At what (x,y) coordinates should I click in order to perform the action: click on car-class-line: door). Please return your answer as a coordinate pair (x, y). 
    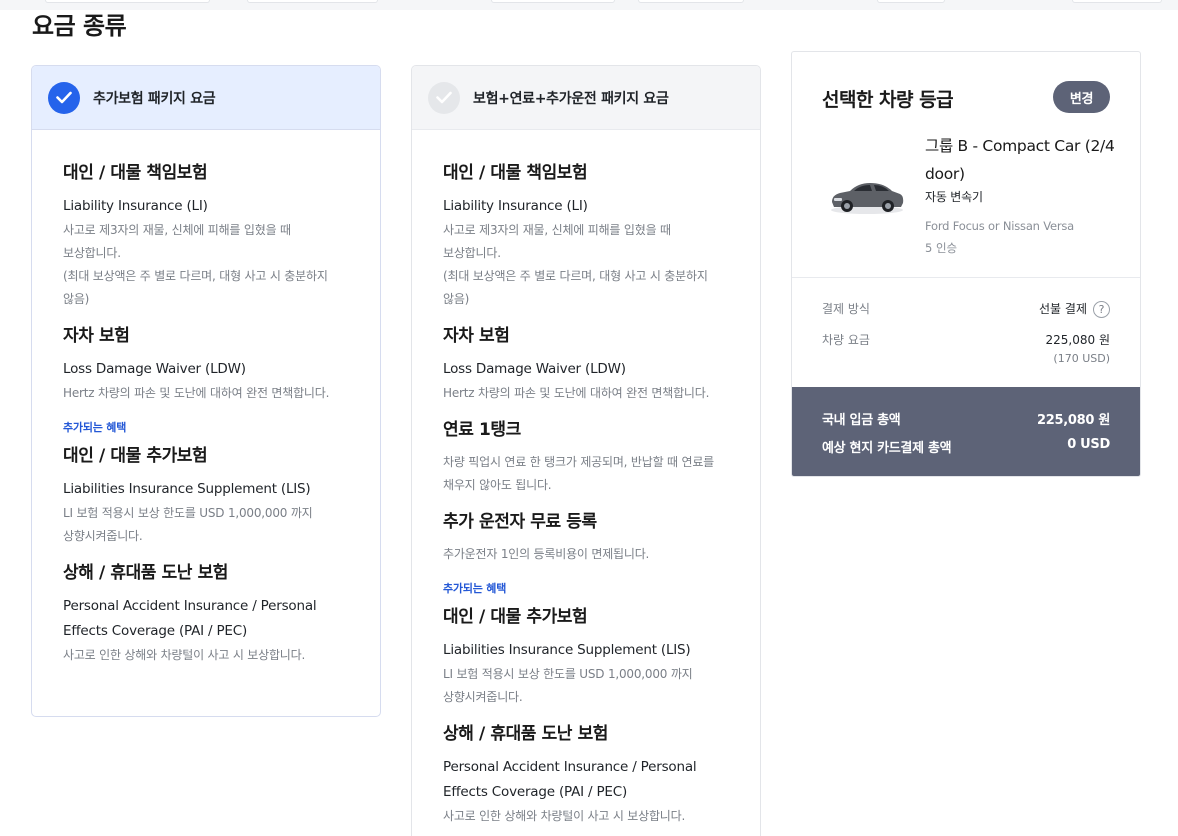
    Looking at the image, I should click on (945, 174).